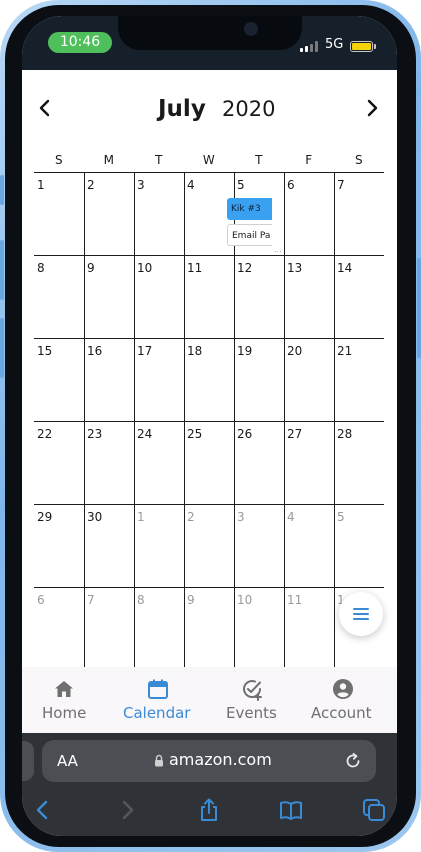  I want to click on calendar-day-cell: 20, so click(309, 379).